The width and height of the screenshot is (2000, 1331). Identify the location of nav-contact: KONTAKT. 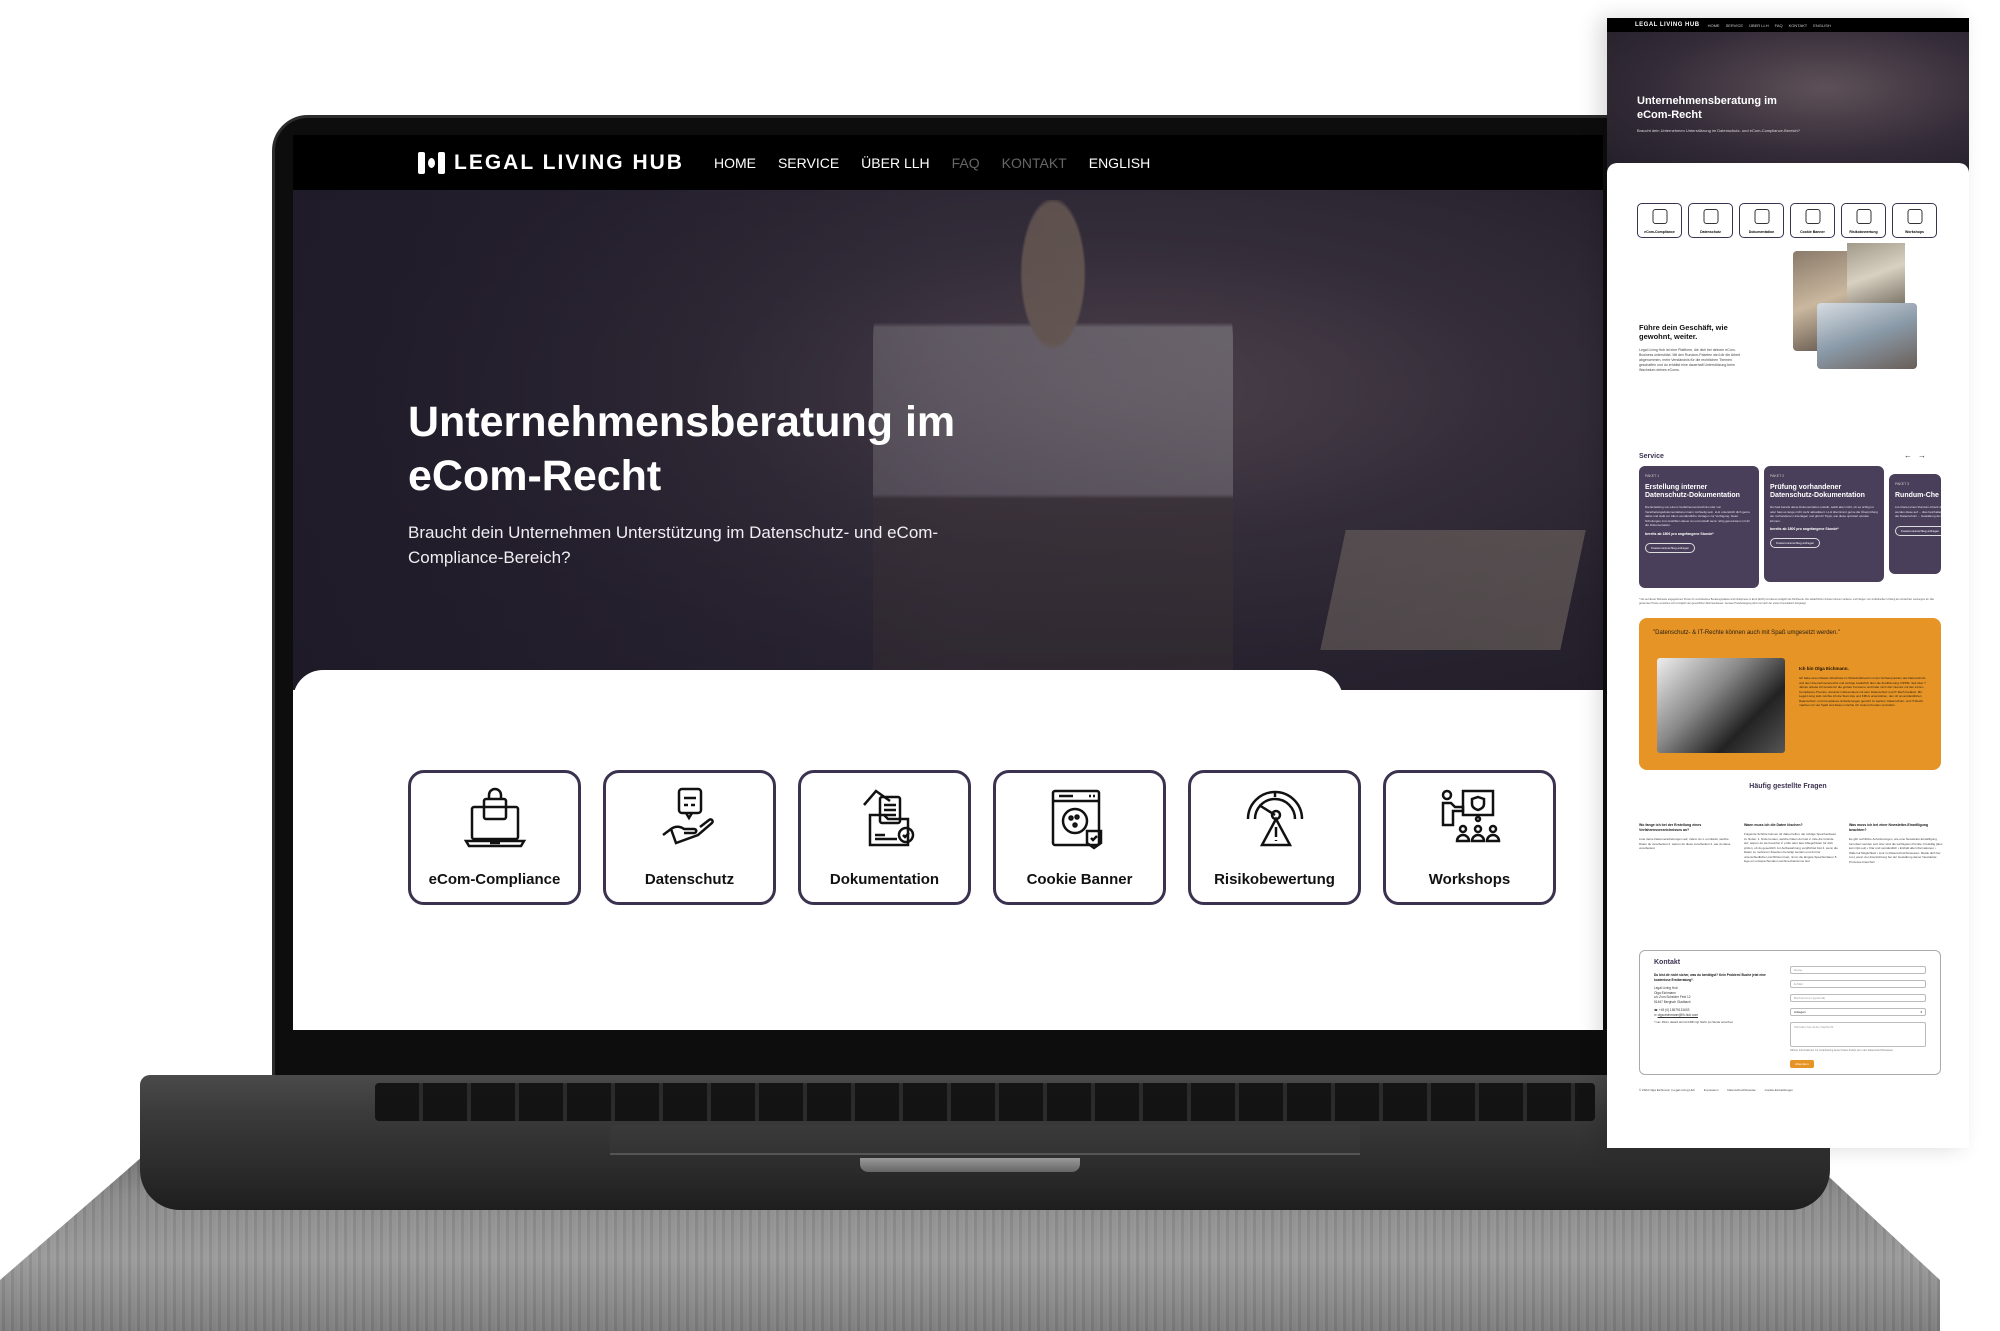
(1034, 163).